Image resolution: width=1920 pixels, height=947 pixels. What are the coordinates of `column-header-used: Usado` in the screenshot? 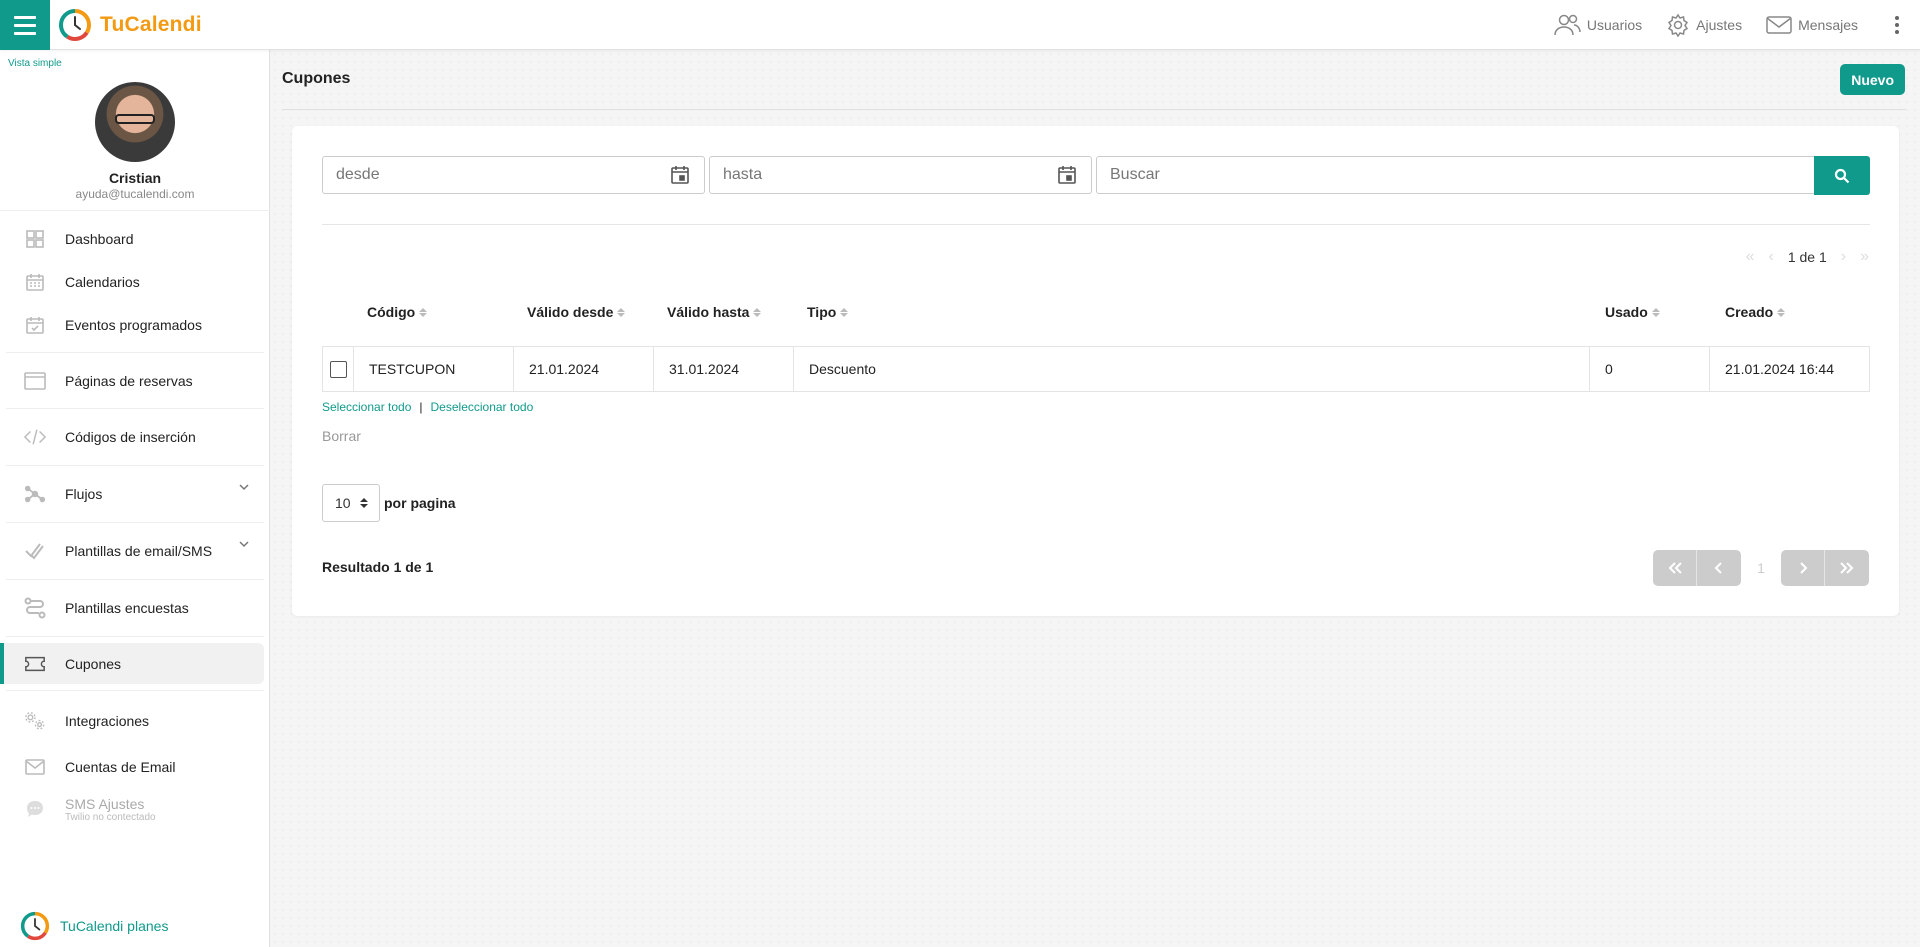 It's located at (1632, 312).